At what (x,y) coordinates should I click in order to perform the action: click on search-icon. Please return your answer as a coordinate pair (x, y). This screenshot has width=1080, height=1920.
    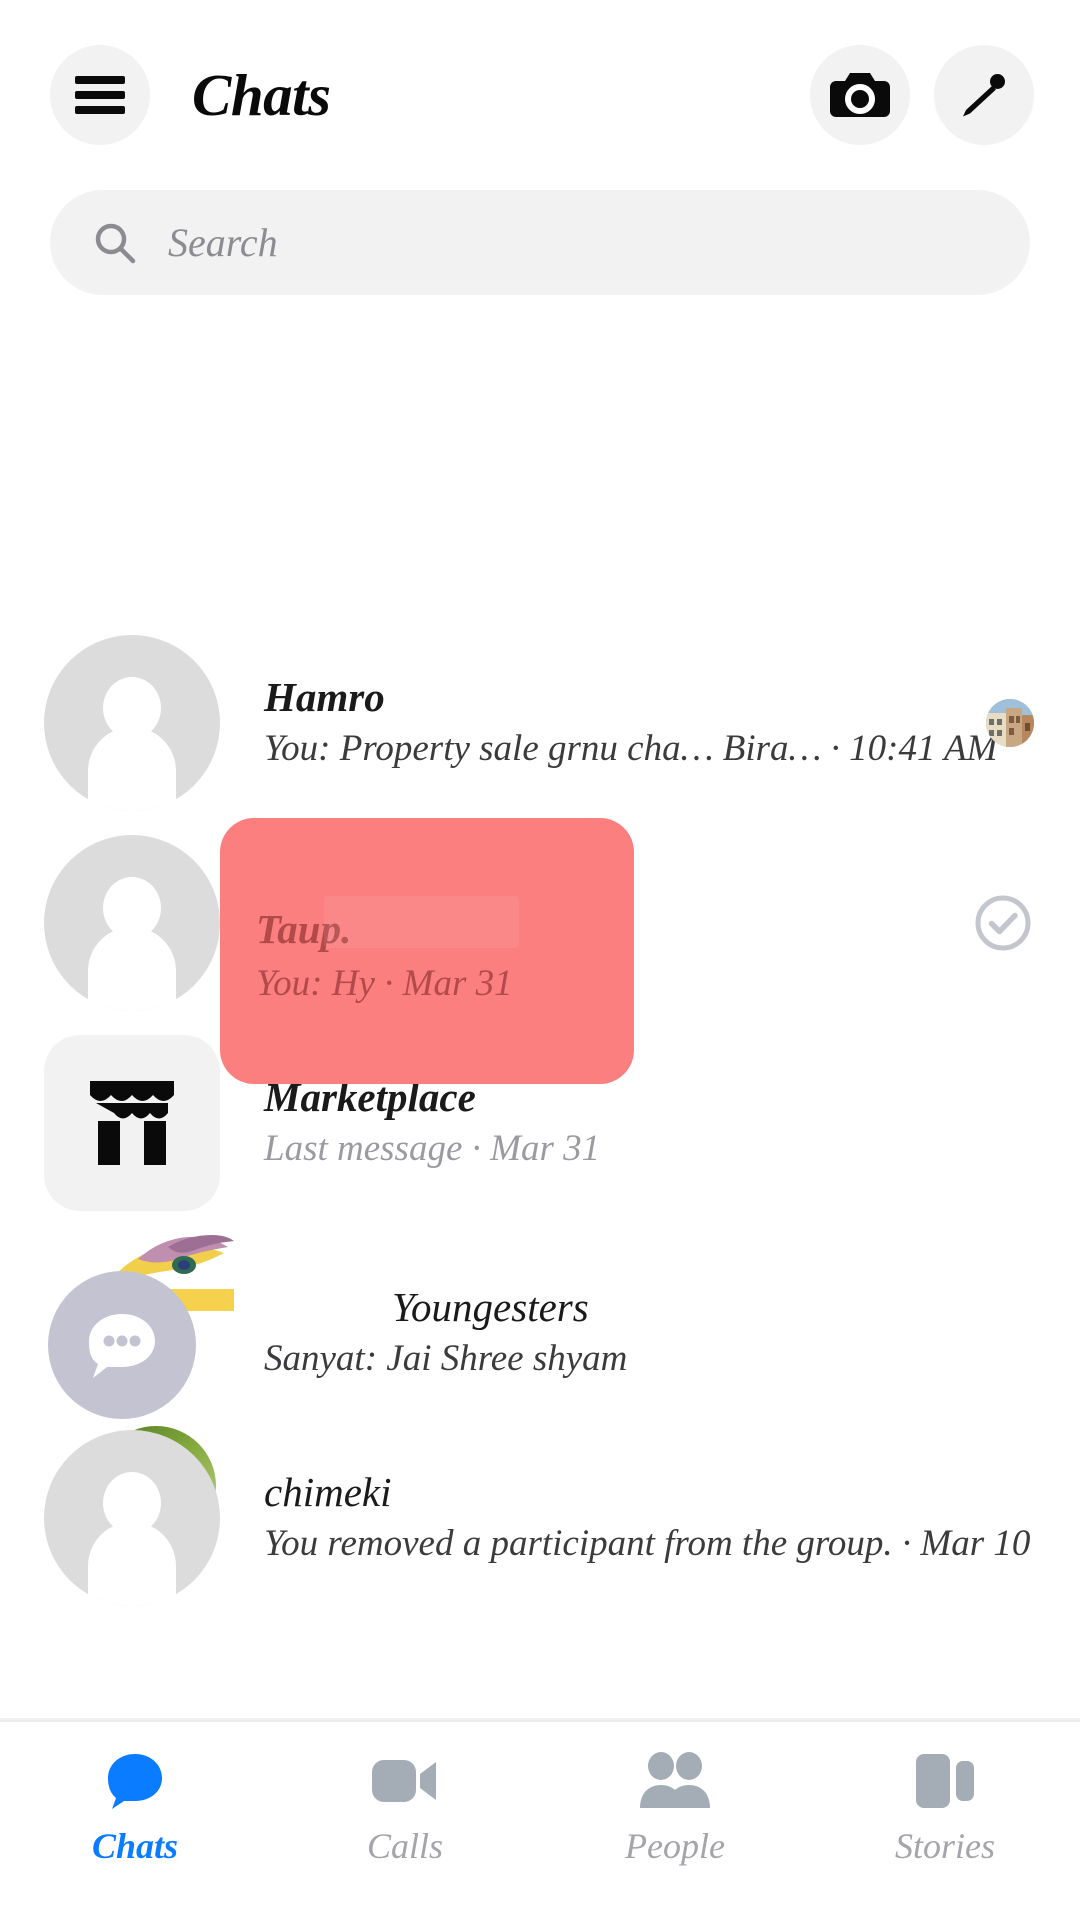
    Looking at the image, I should click on (115, 243).